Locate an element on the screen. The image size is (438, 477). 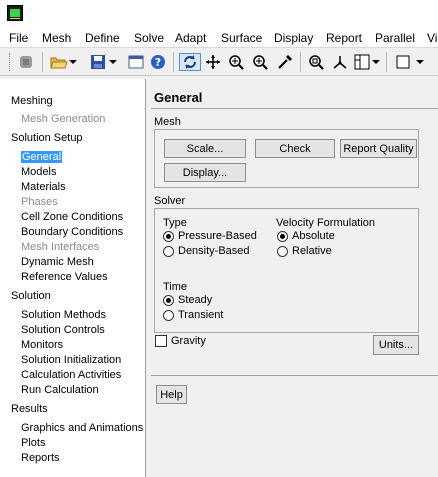
zoom-icon is located at coordinates (260, 62).